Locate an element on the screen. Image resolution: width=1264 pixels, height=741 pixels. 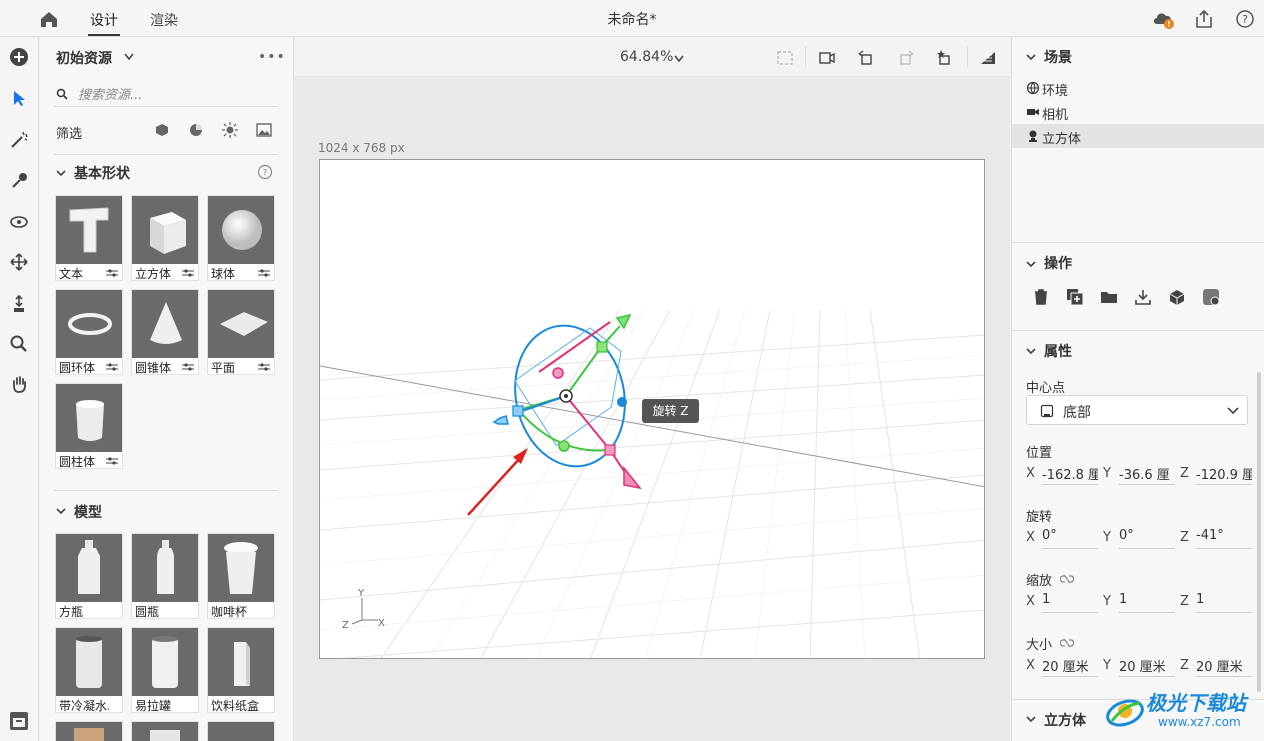
ground-plane-icon is located at coordinates (988, 58).